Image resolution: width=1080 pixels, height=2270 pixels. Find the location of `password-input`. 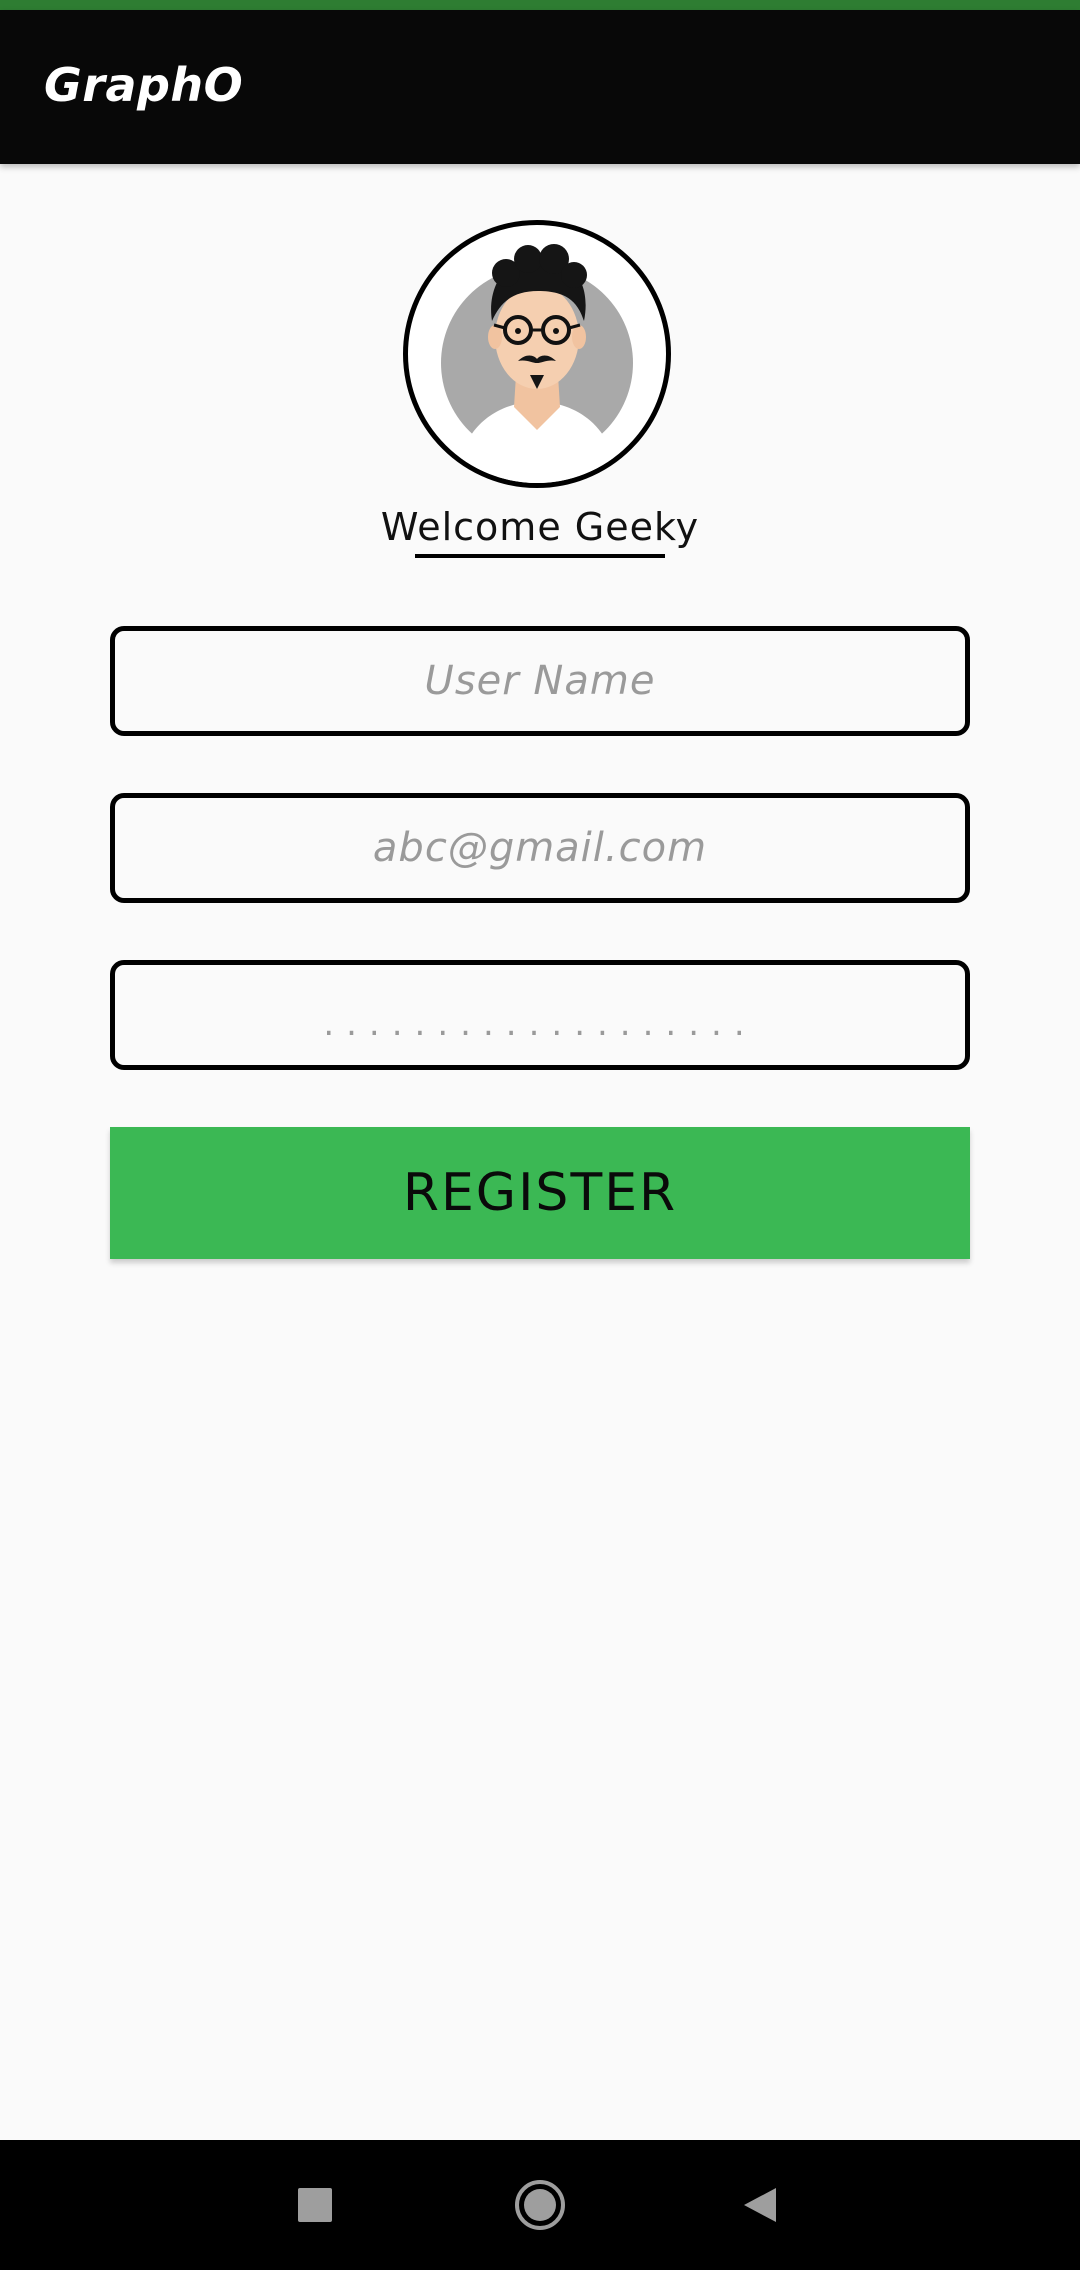

password-input is located at coordinates (540, 1015).